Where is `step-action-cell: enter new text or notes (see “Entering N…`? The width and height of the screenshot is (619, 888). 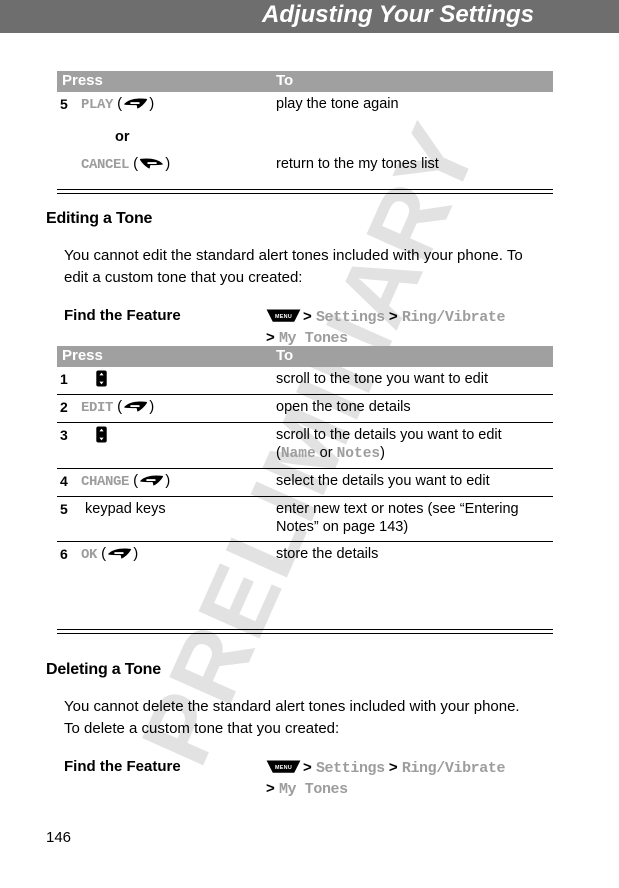 step-action-cell: enter new text or notes (see “Entering N… is located at coordinates (413, 519).